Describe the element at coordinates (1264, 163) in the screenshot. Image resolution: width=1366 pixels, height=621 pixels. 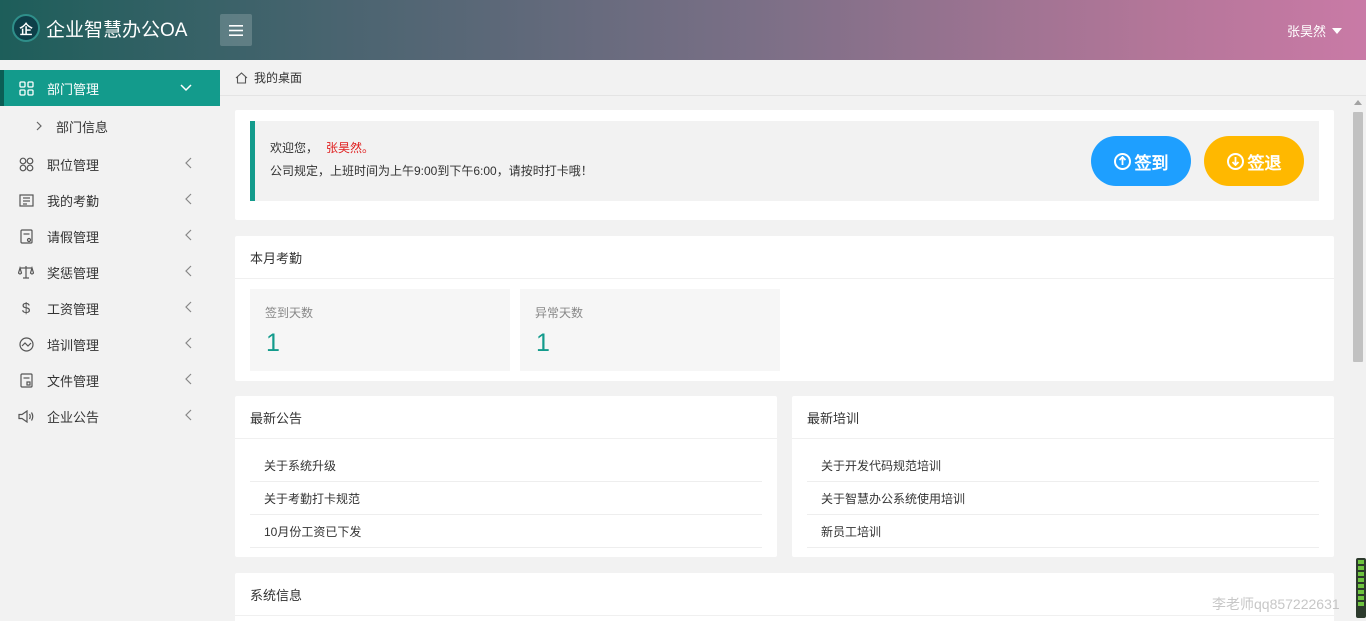
I see `checkout-label: 签退` at that location.